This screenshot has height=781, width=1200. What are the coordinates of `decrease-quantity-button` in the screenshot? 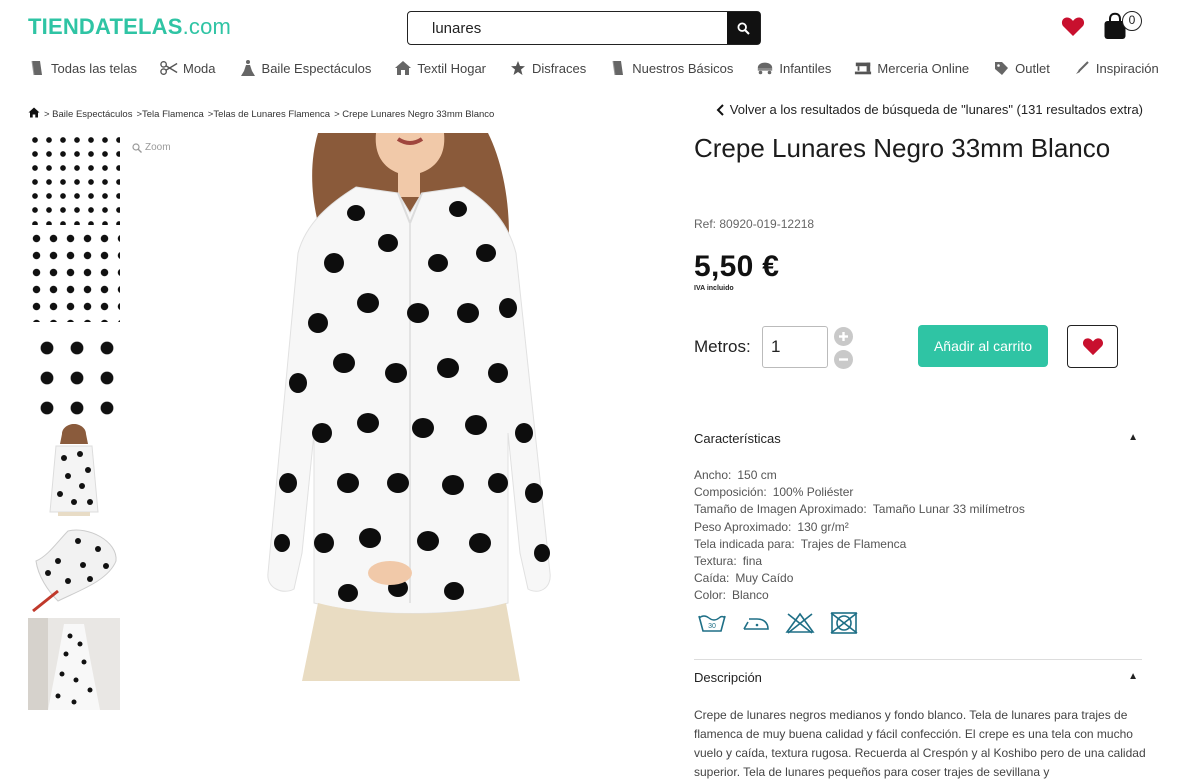 It's located at (843, 359).